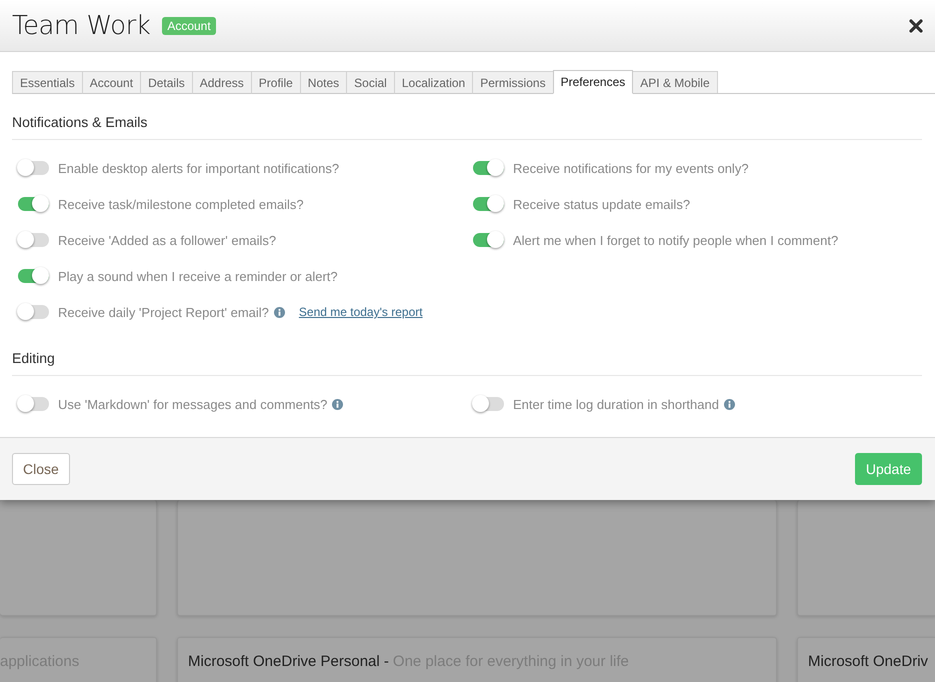 The image size is (935, 682). What do you see at coordinates (181, 204) in the screenshot?
I see `setting-label: Receive task/milestone completed emails?` at bounding box center [181, 204].